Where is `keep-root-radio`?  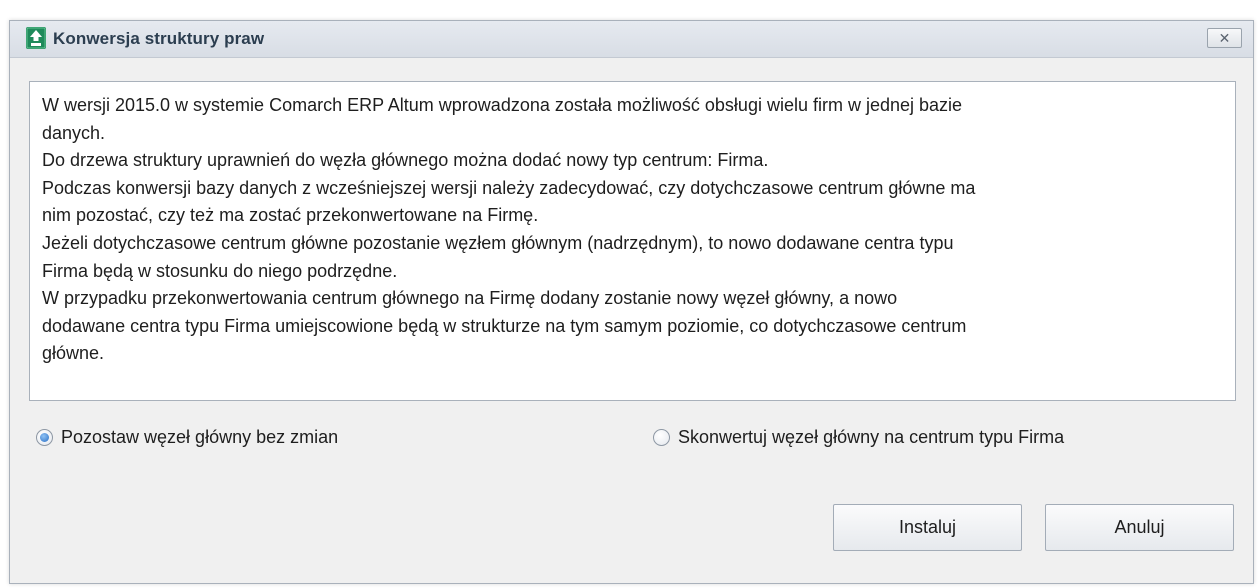
keep-root-radio is located at coordinates (44, 437).